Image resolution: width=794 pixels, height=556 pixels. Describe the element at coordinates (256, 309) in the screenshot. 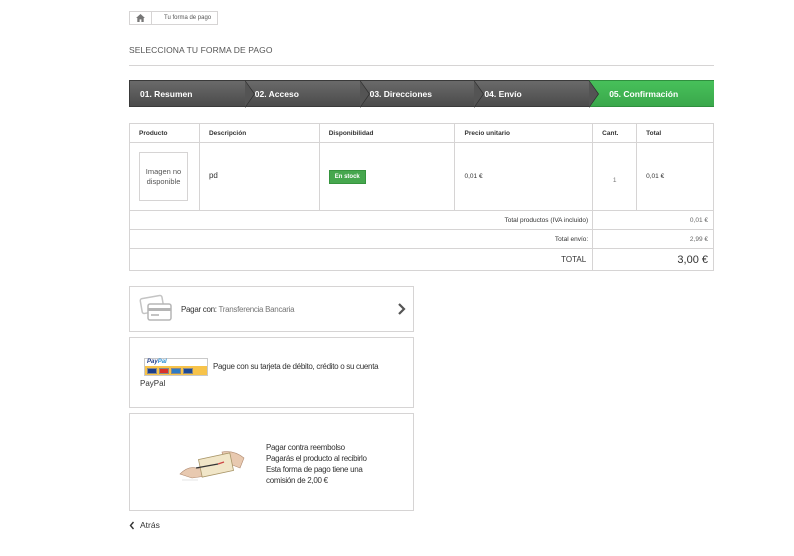

I see `bank-transfer-method: Transferencia Bancaria` at that location.